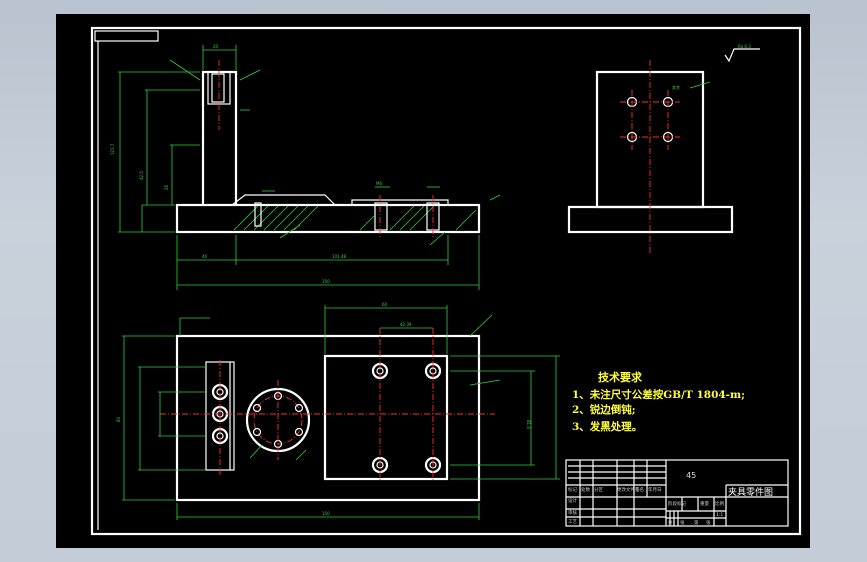 The height and width of the screenshot is (562, 867). I want to click on dim-front-top-width: 20, so click(216, 46).